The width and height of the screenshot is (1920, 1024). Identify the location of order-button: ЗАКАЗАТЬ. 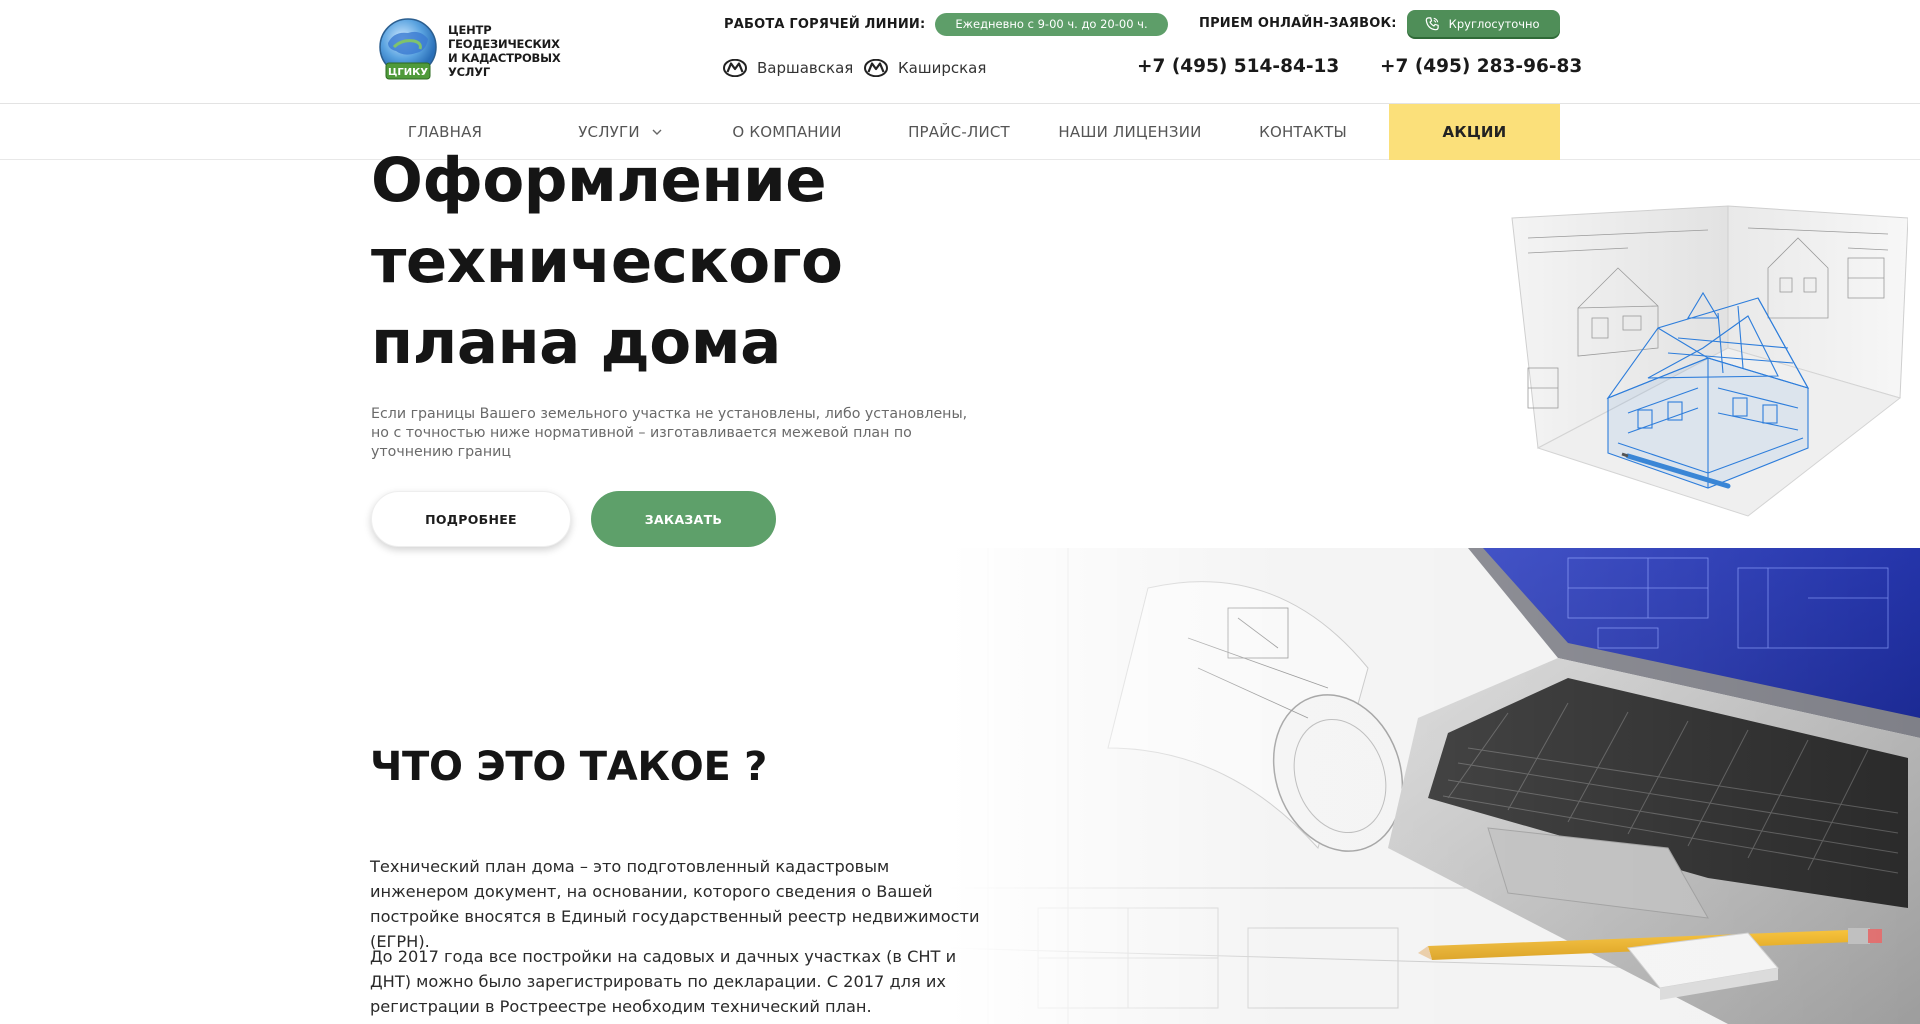
(683, 519).